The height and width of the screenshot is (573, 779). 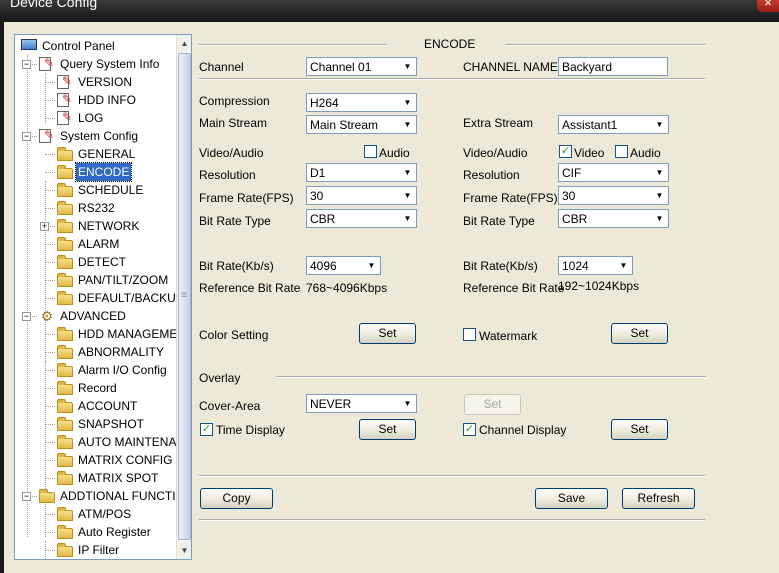 What do you see at coordinates (54, 5) in the screenshot?
I see `window-title: Device Config` at bounding box center [54, 5].